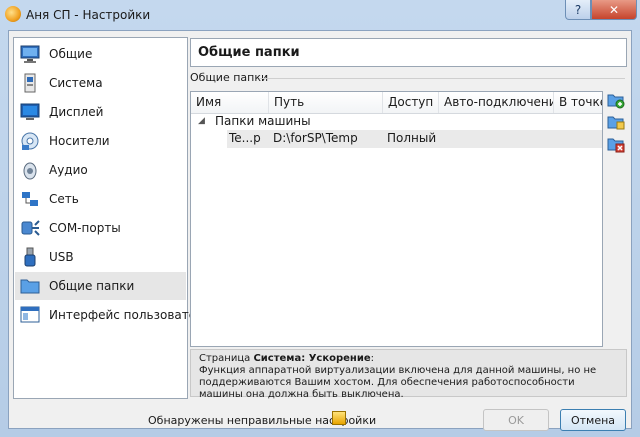 Image resolution: width=640 pixels, height=437 pixels. Describe the element at coordinates (578, 10) in the screenshot. I see `help-button: ?` at that location.